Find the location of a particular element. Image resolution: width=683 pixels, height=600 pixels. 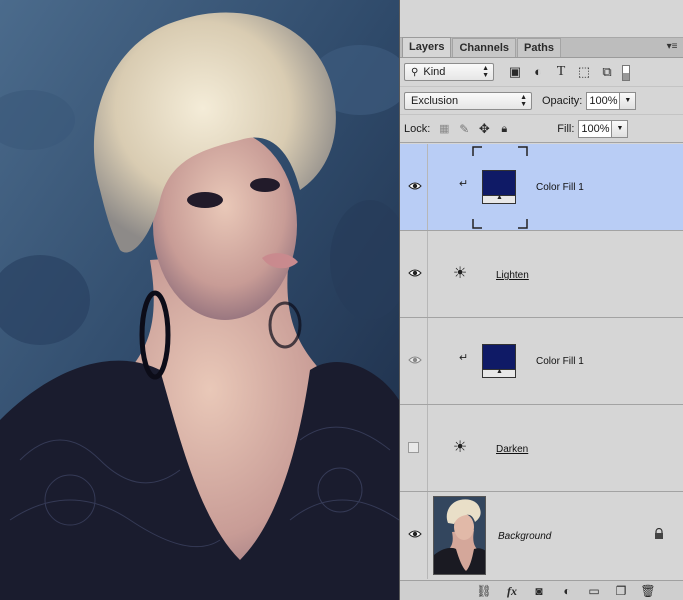

background-thumbnail-image is located at coordinates (459, 535).